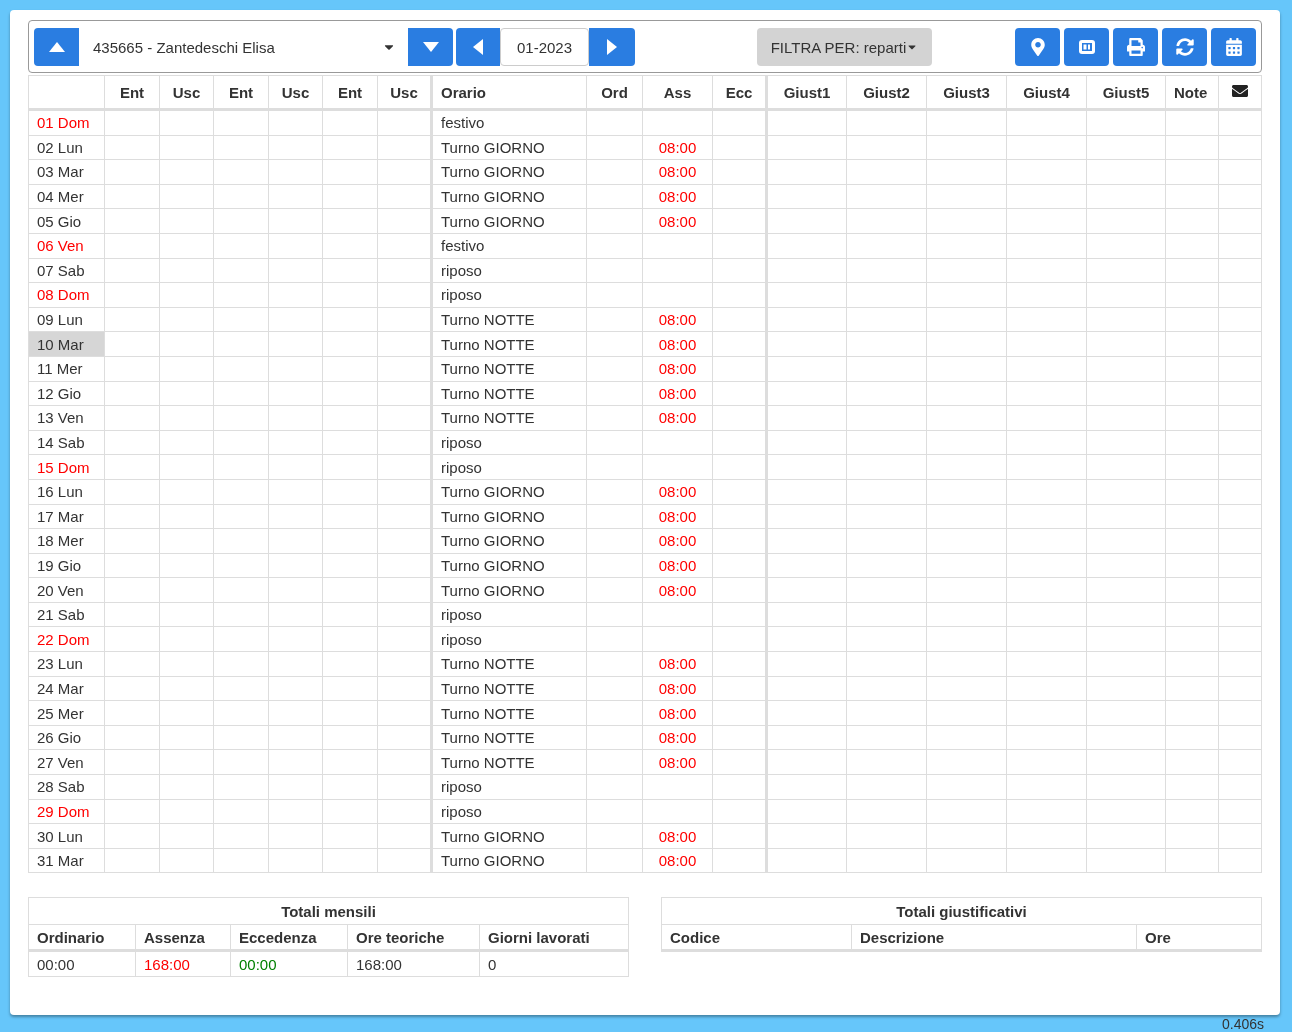  Describe the element at coordinates (66, 516) in the screenshot. I see `day-cell: 17 Mar` at that location.